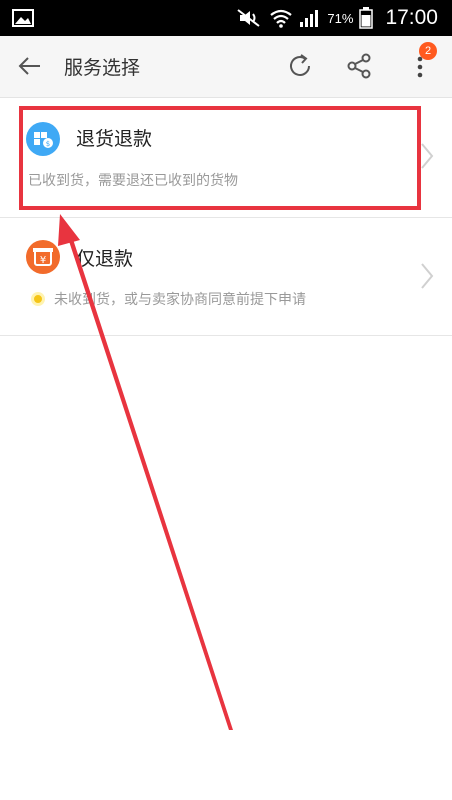 This screenshot has height=800, width=452. Describe the element at coordinates (366, 18) in the screenshot. I see `battery-icon` at that location.